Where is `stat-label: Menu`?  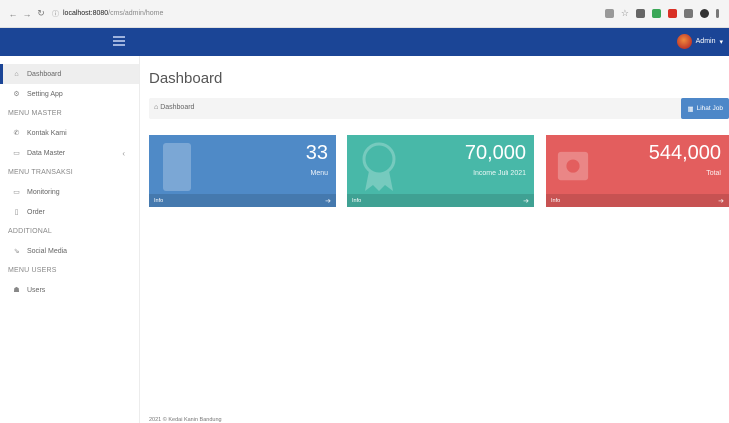 stat-label: Menu is located at coordinates (319, 173).